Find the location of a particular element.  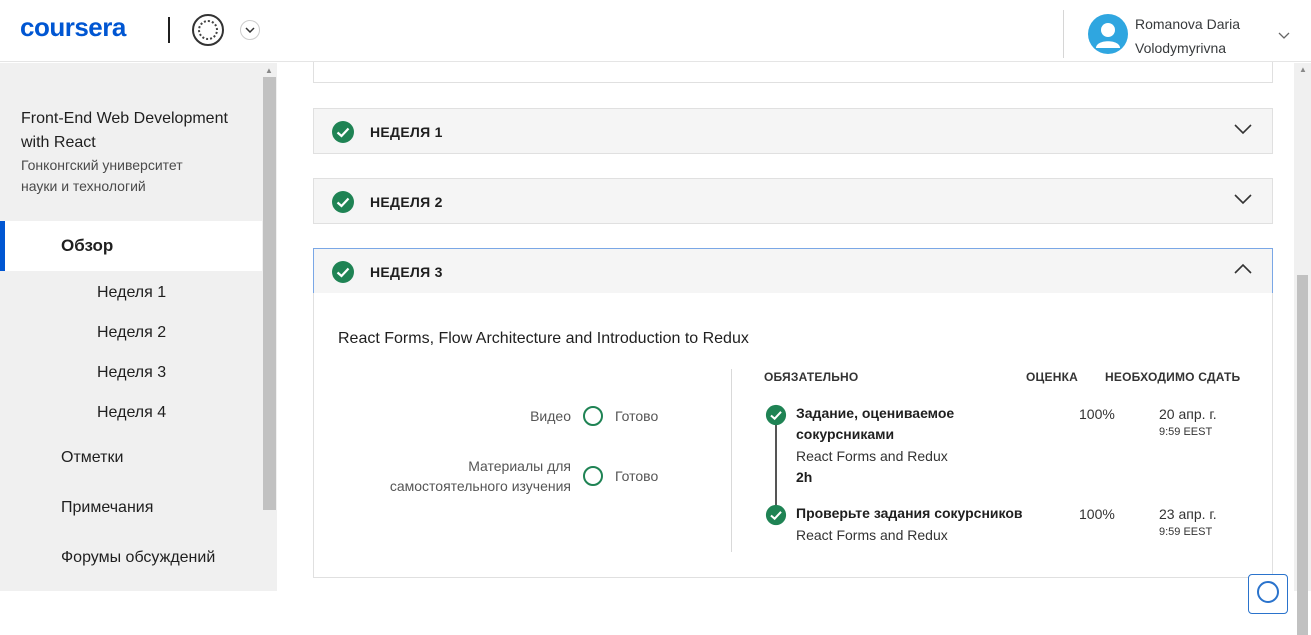

assignment-2-grade: 100% is located at coordinates (1097, 514).